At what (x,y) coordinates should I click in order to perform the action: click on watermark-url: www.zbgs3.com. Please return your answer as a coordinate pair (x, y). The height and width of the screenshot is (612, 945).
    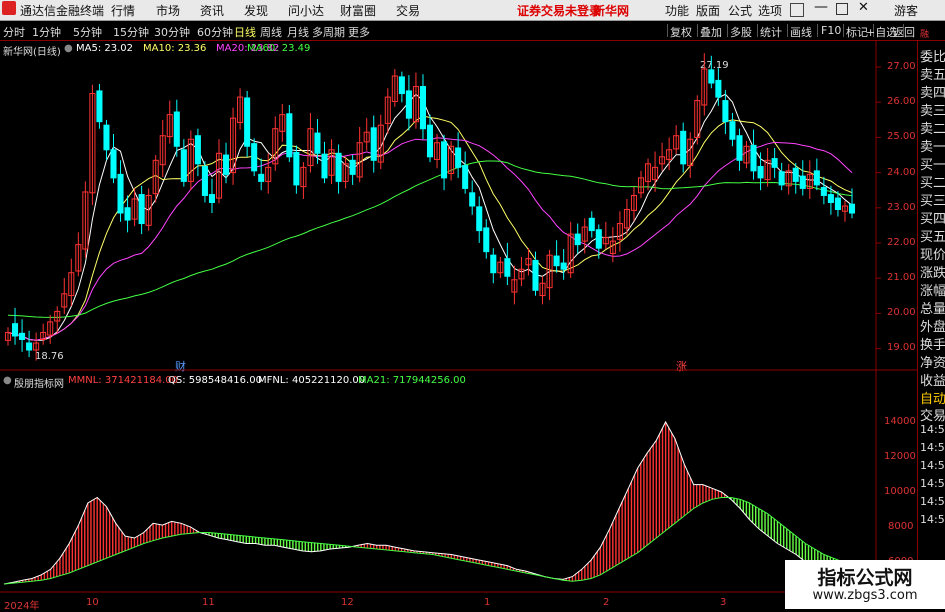
    Looking at the image, I should click on (865, 595).